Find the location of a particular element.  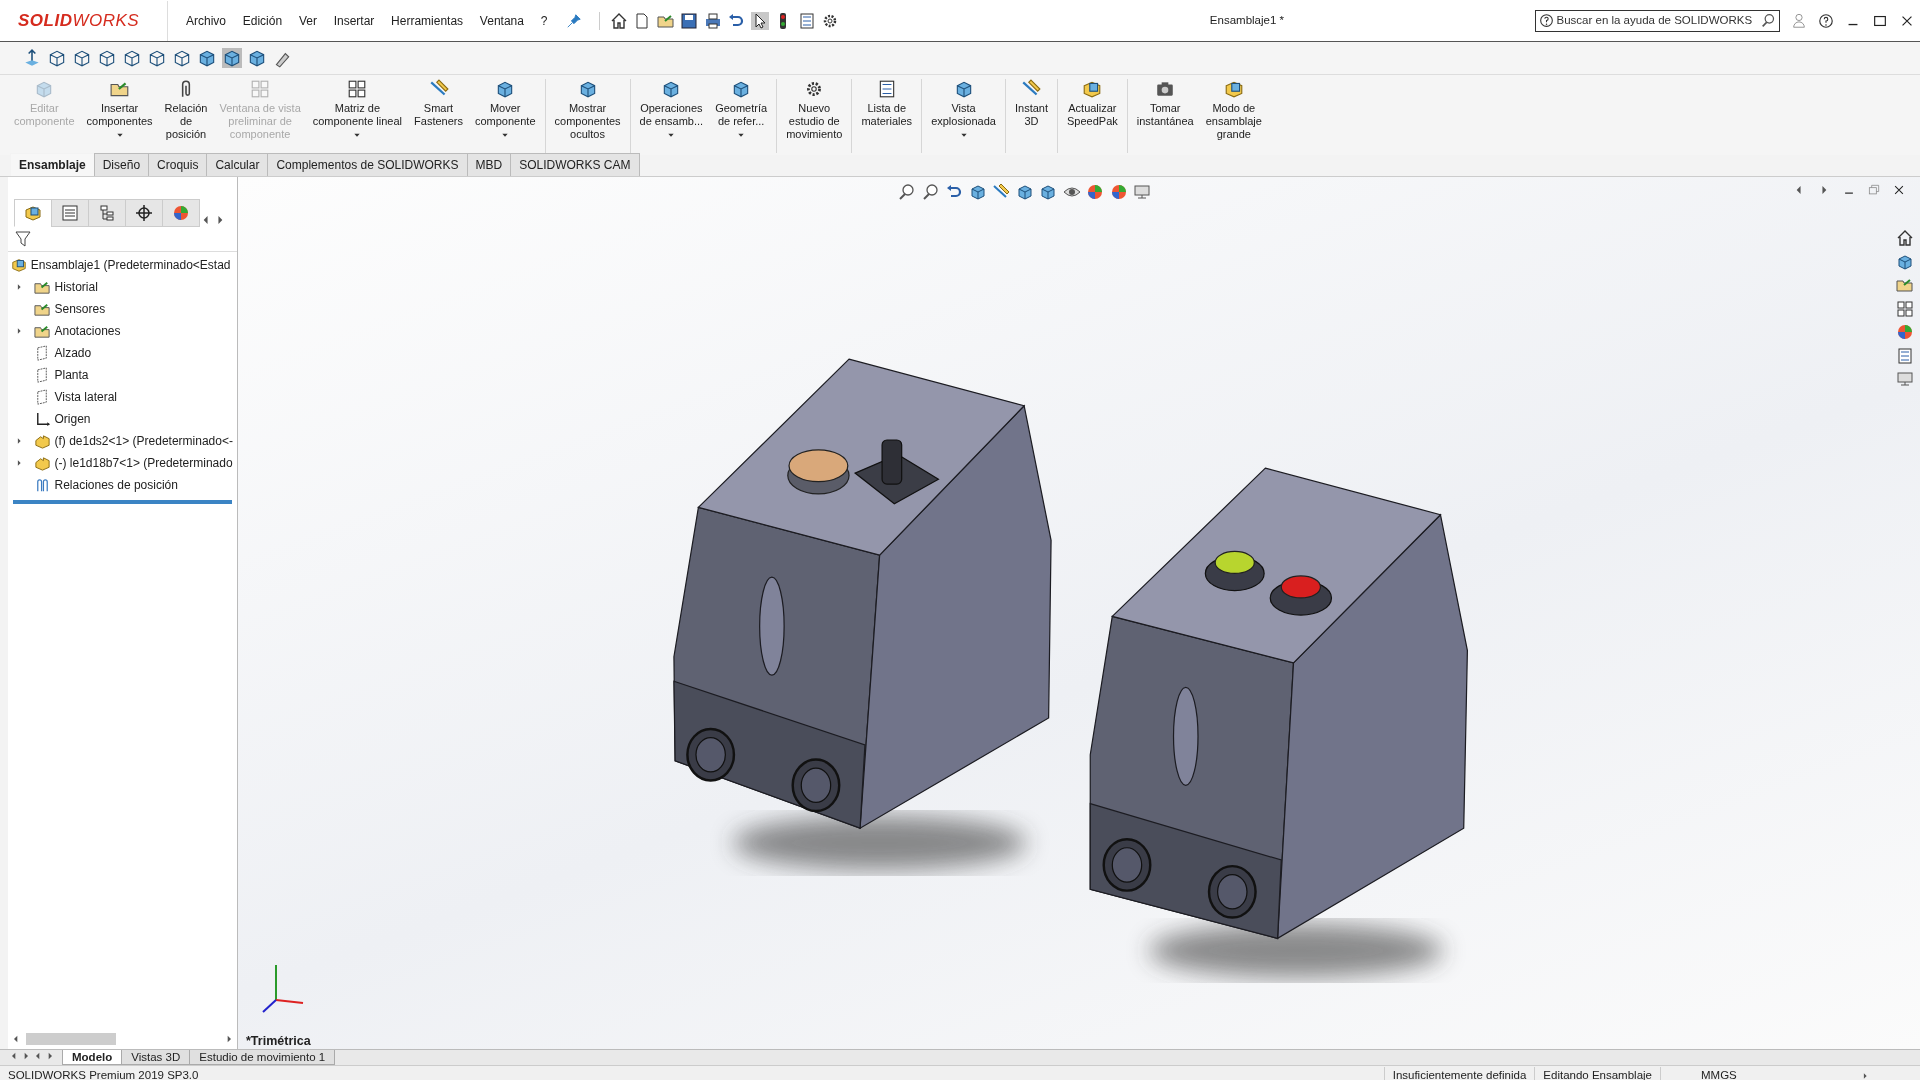

tree-item: (f) de1ds2<1> (Predeterminado<- is located at coordinates (143, 441).